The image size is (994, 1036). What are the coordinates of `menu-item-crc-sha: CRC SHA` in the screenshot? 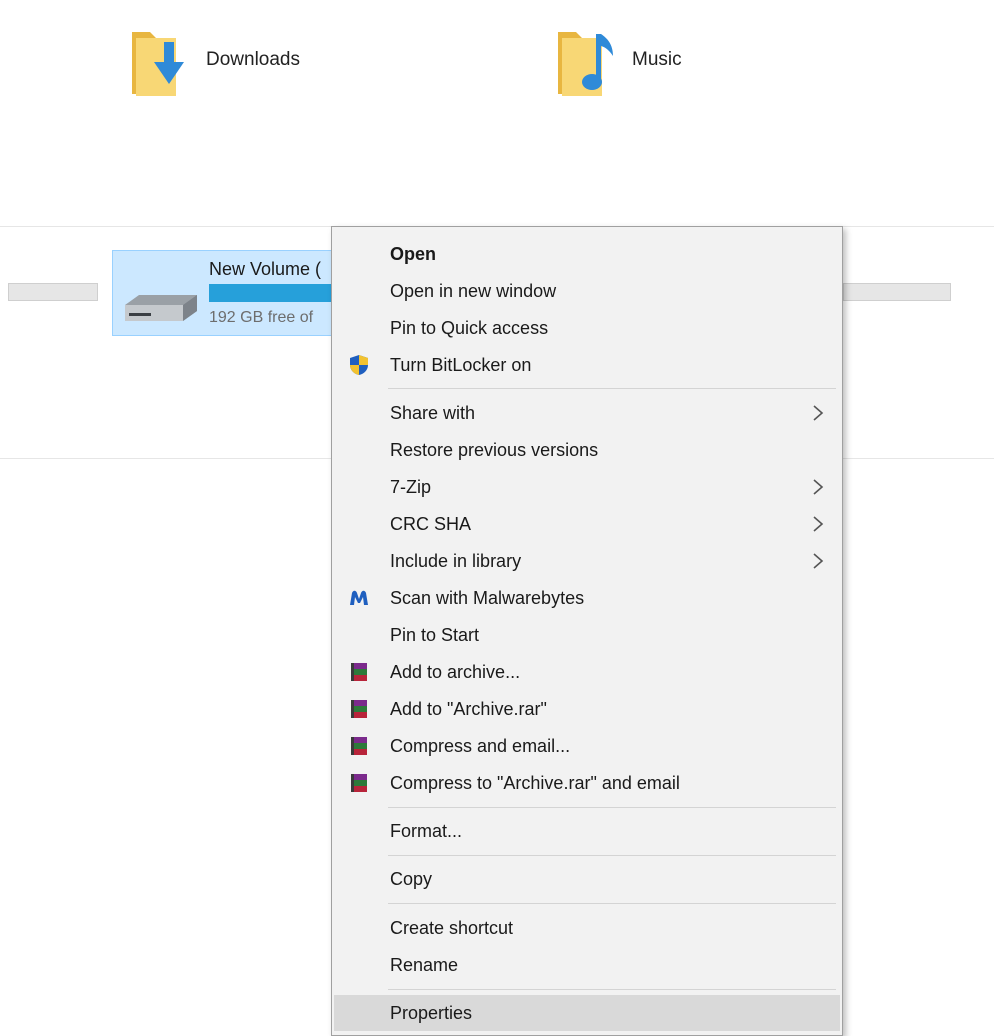 It's located at (587, 524).